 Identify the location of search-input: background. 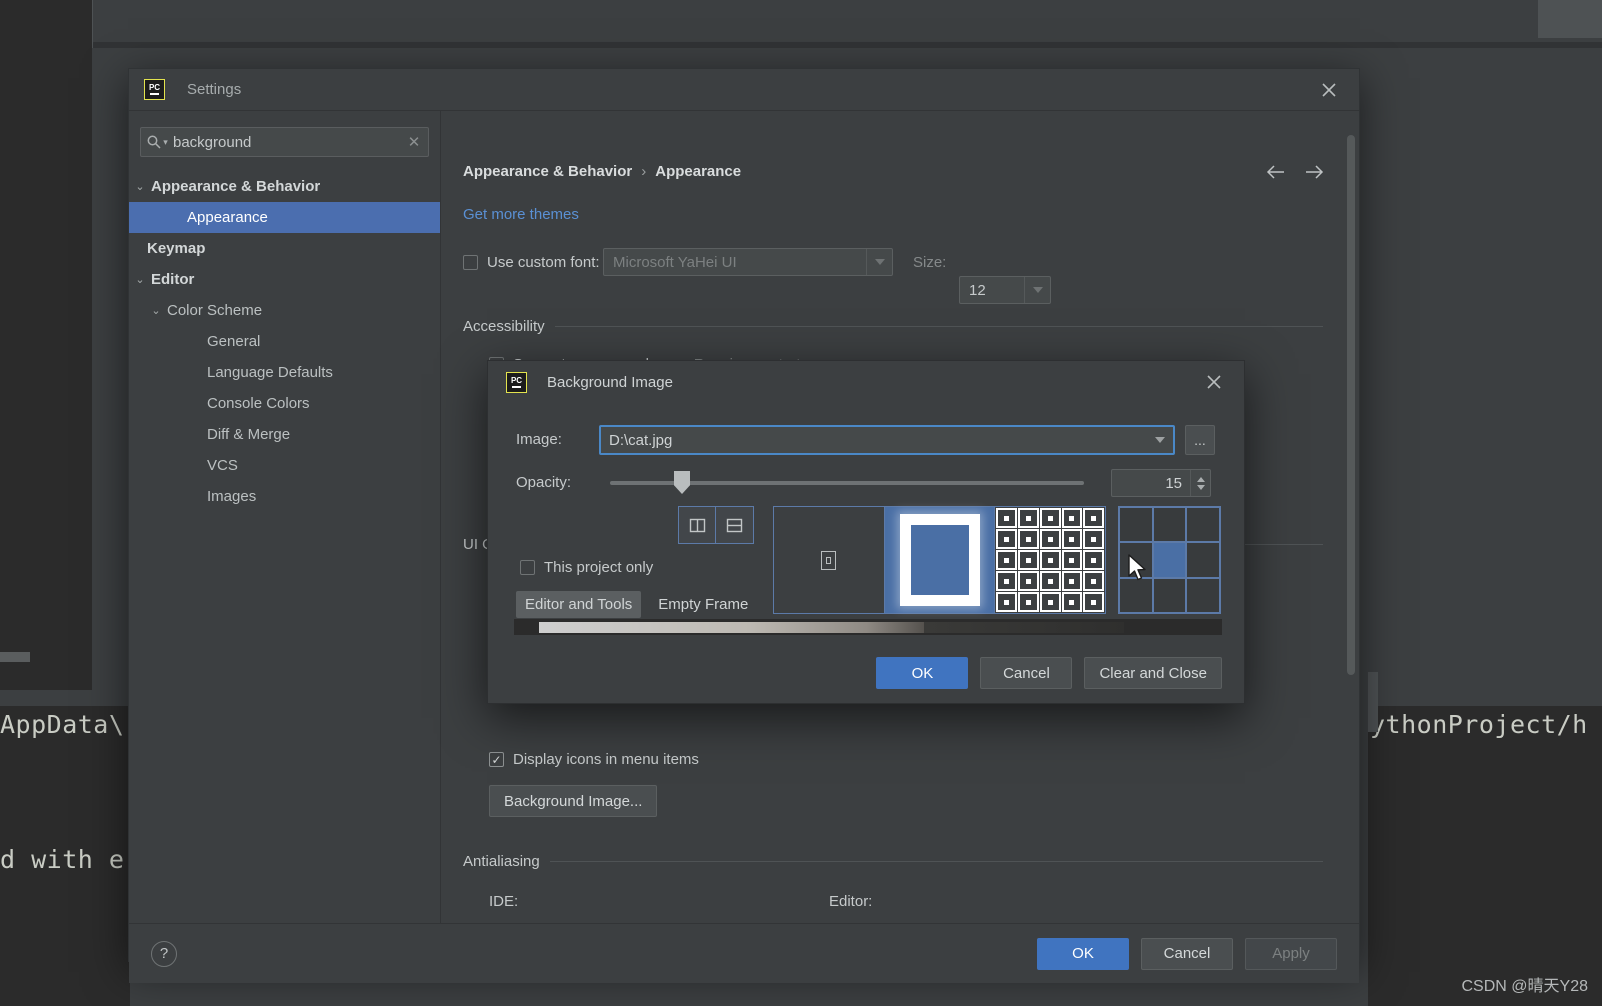
(286, 142).